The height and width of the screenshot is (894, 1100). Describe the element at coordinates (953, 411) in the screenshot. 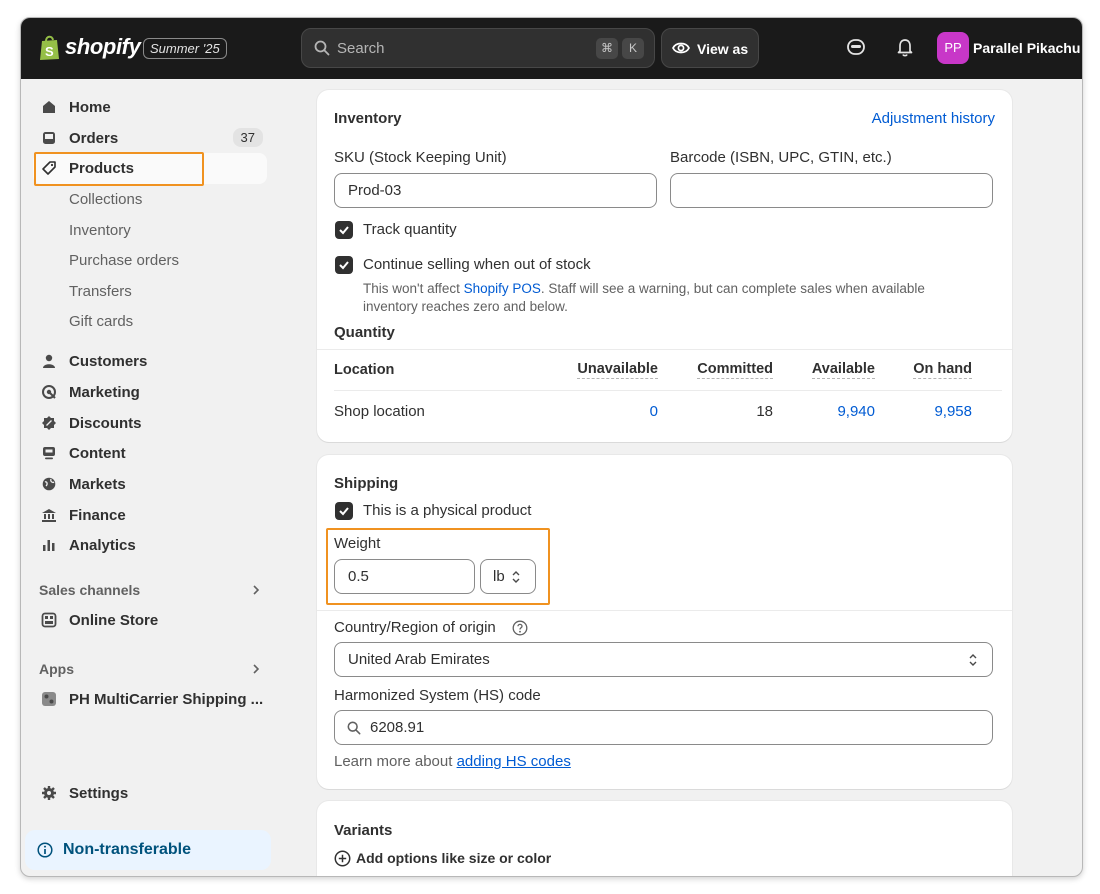

I see `on-hand-cell: 9,958` at that location.